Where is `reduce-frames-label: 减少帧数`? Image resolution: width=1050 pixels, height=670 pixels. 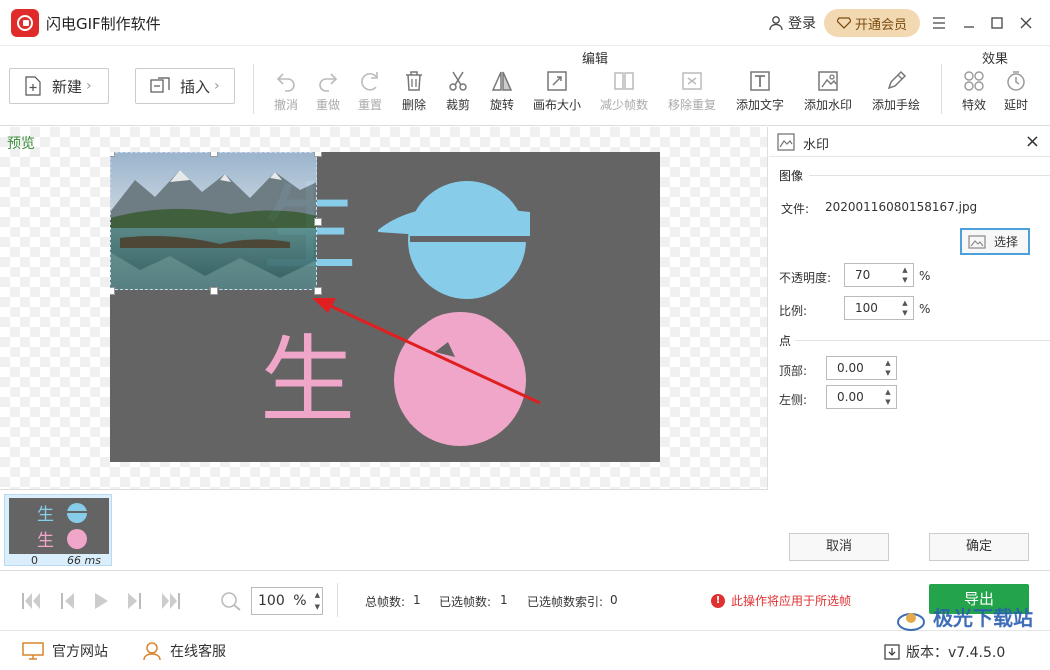 reduce-frames-label: 减少帧数 is located at coordinates (623, 105).